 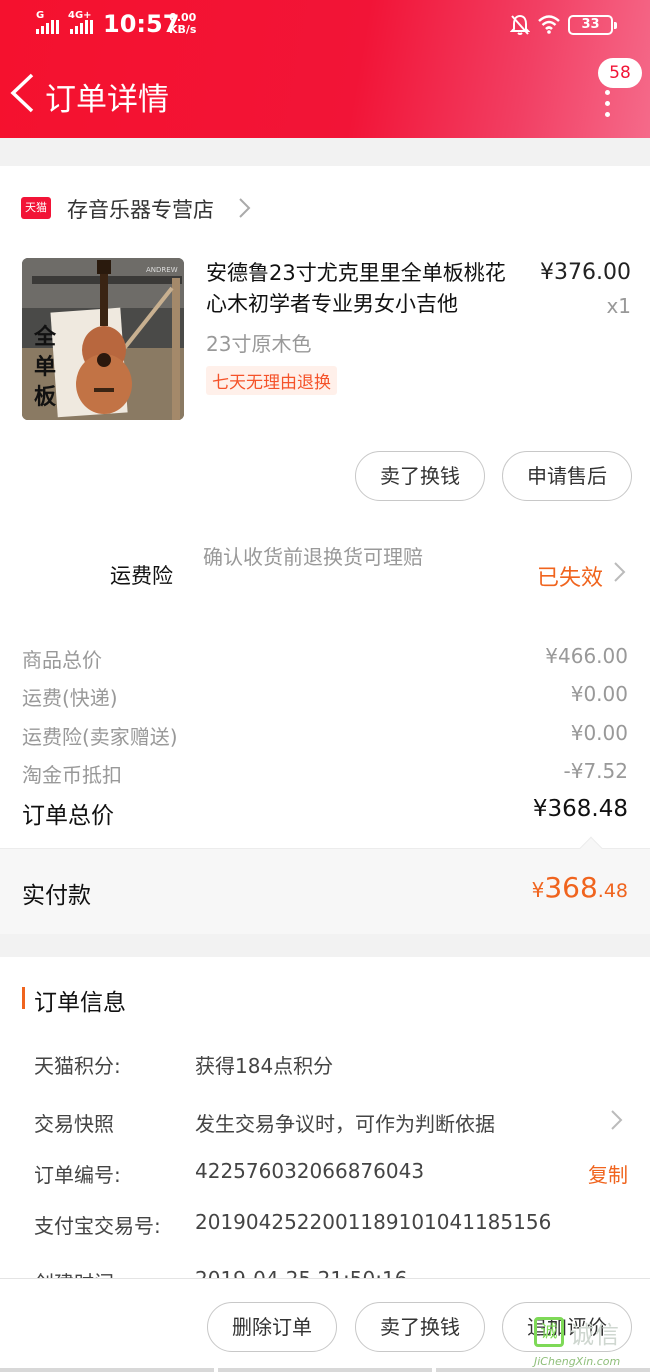 I want to click on back-arrow-icon, so click(x=22, y=93).